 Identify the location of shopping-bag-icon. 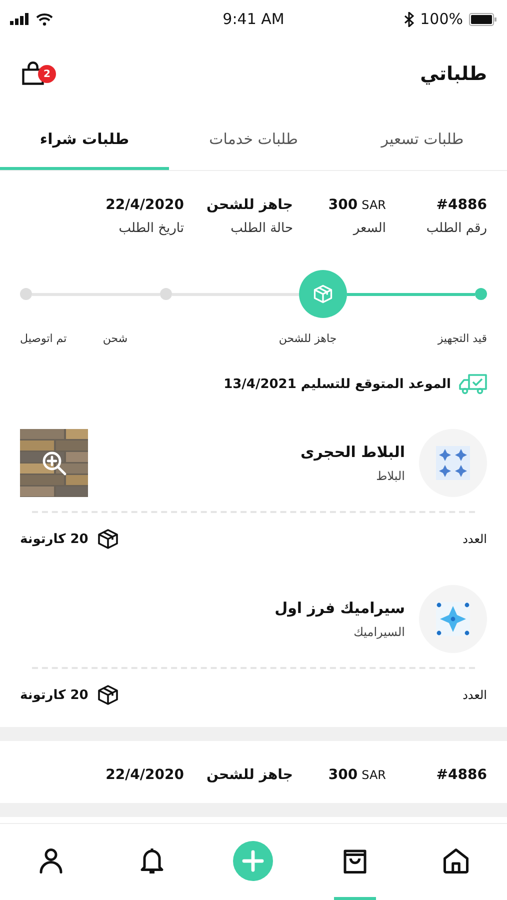
(33, 74).